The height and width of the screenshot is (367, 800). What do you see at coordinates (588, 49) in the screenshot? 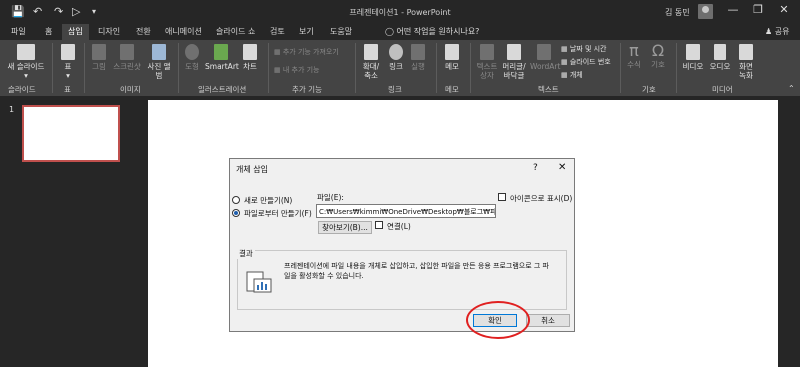
I see `date-time-label: 날짜 및 시간` at bounding box center [588, 49].